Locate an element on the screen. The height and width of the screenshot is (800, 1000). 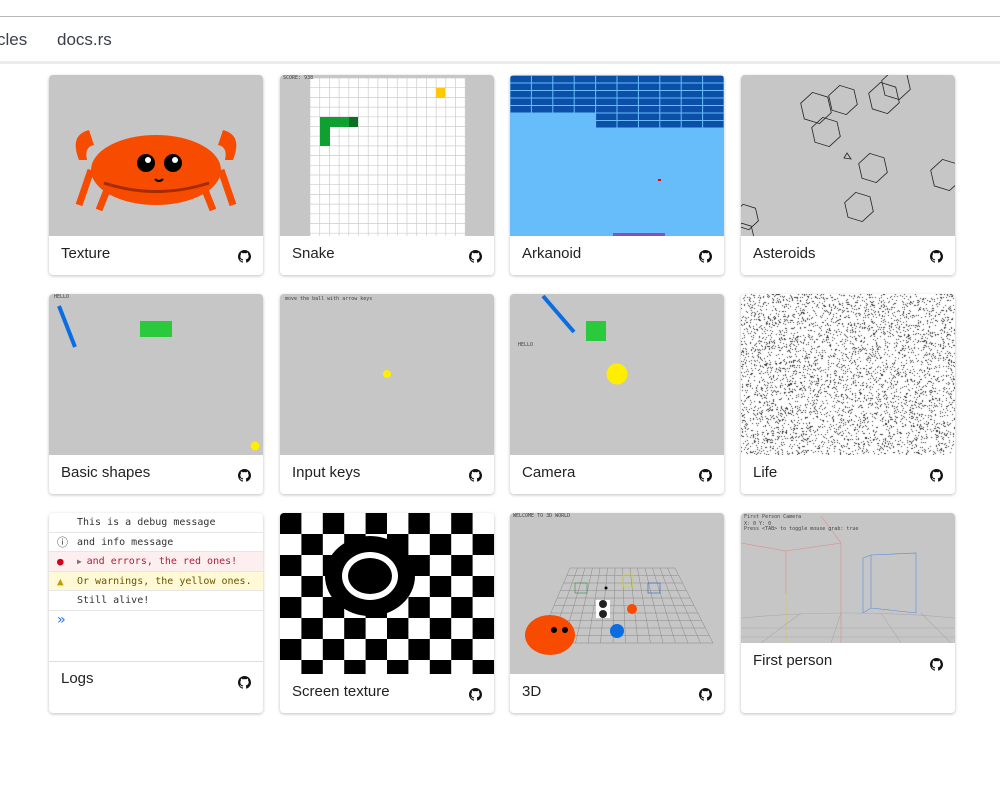
info-icon: ⓘ is located at coordinates (62, 542).